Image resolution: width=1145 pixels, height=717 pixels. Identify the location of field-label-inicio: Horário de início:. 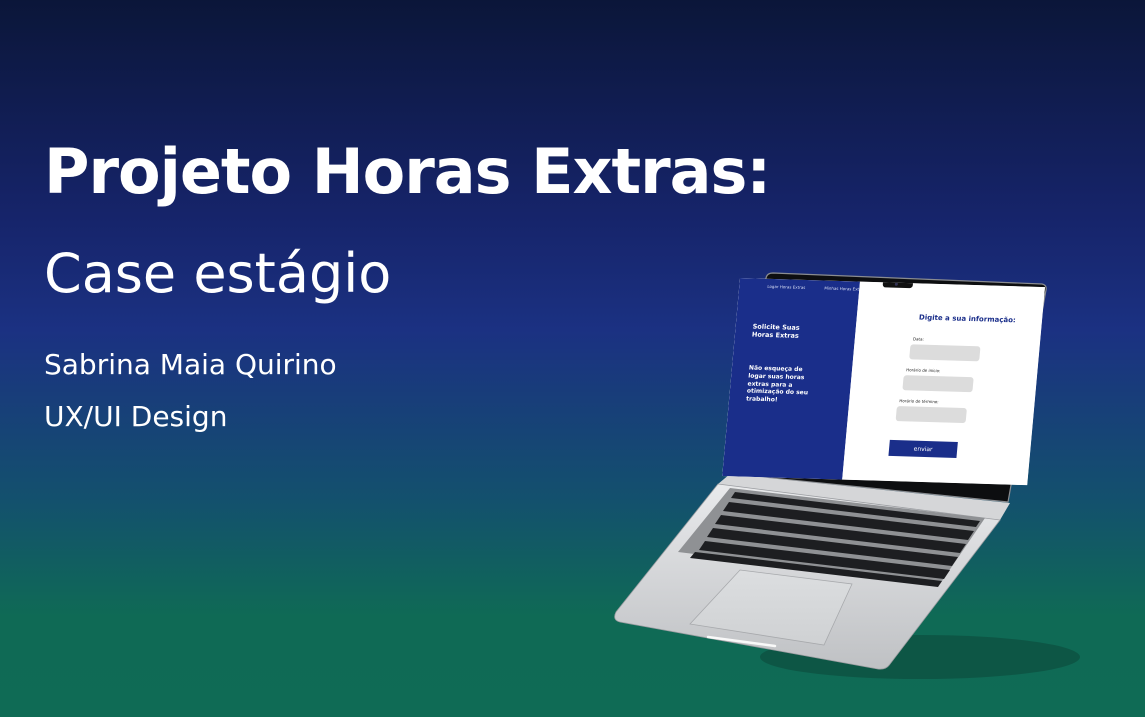
(923, 370).